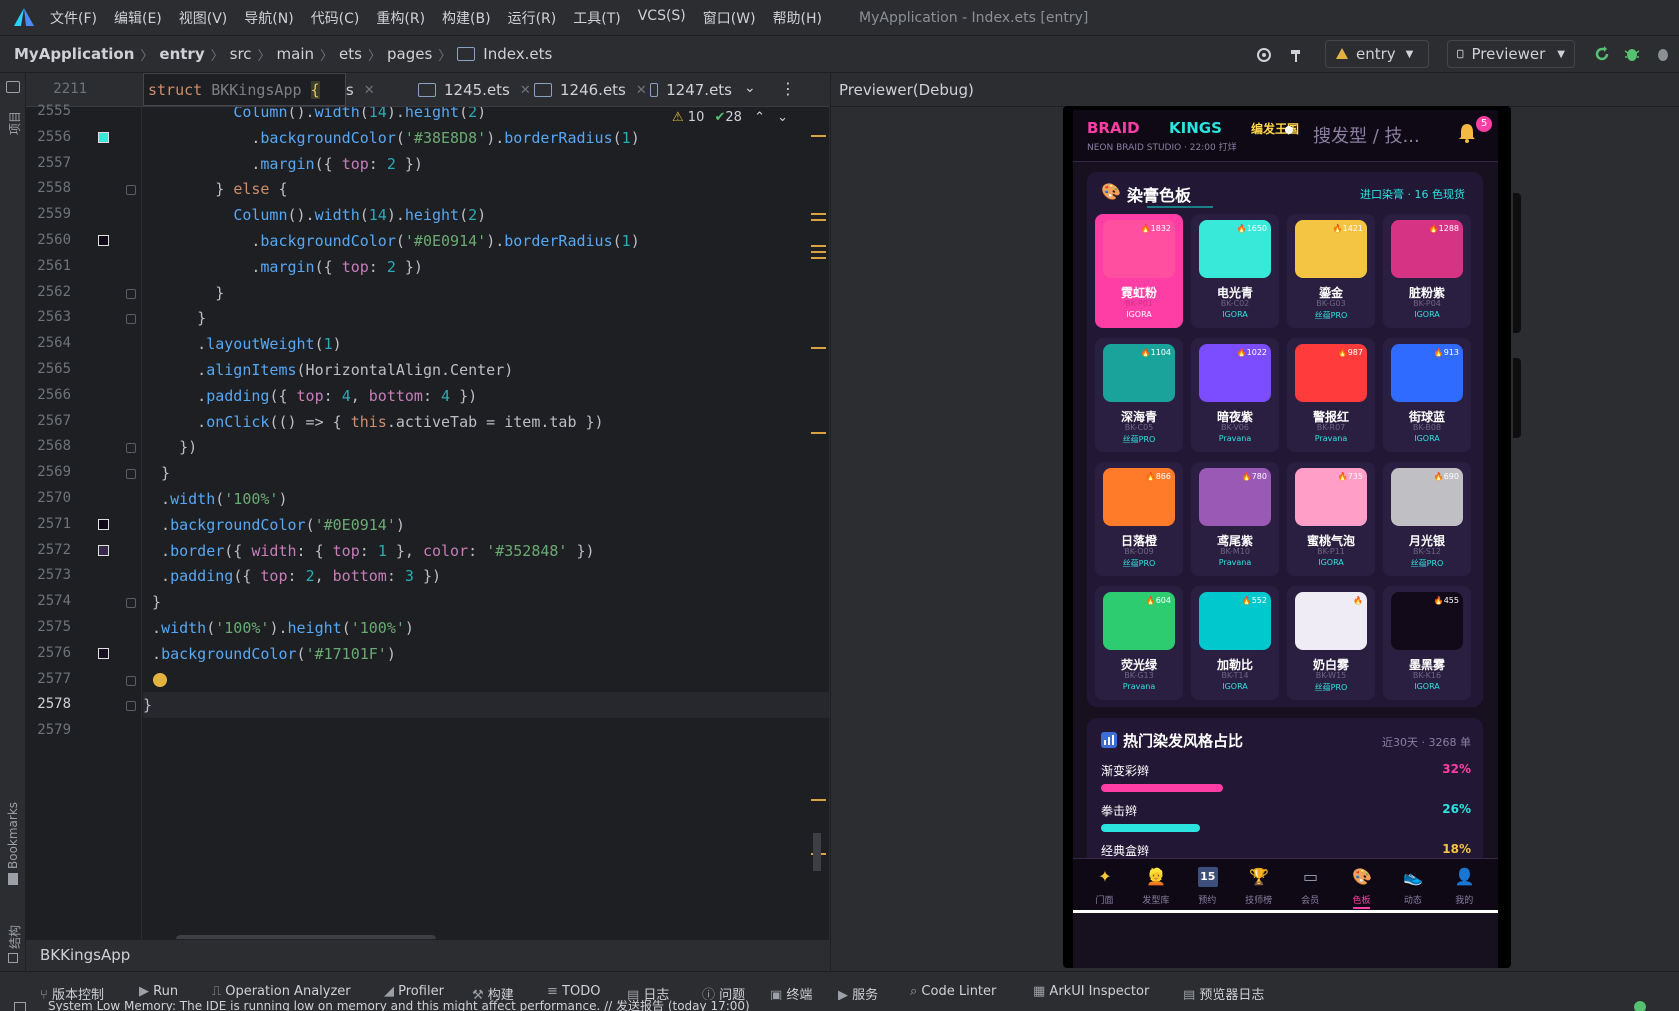 The image size is (1679, 1011). Describe the element at coordinates (782, 117) in the screenshot. I see `next-highlight-icon: ⌄` at that location.